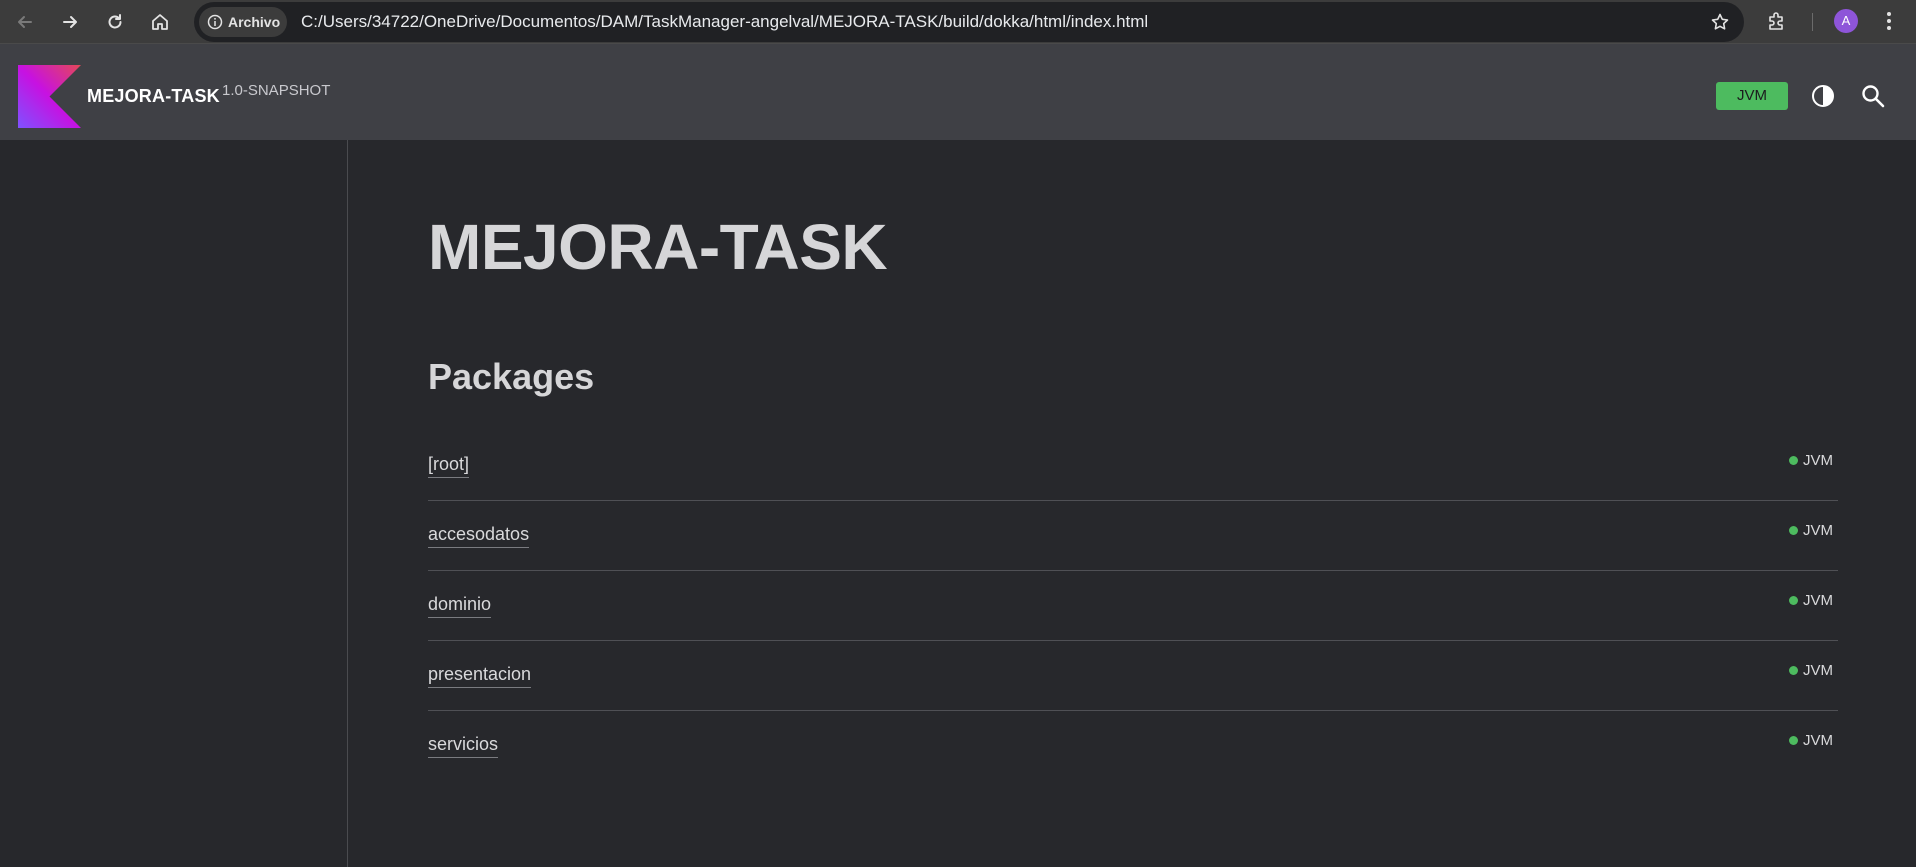 This screenshot has height=867, width=1916. I want to click on extensions-button, so click(1777, 23).